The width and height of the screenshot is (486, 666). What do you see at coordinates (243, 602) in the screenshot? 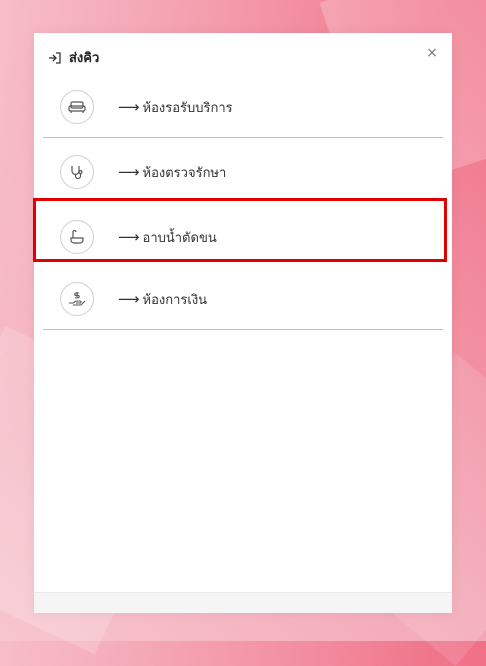
I see `panel-footer` at bounding box center [243, 602].